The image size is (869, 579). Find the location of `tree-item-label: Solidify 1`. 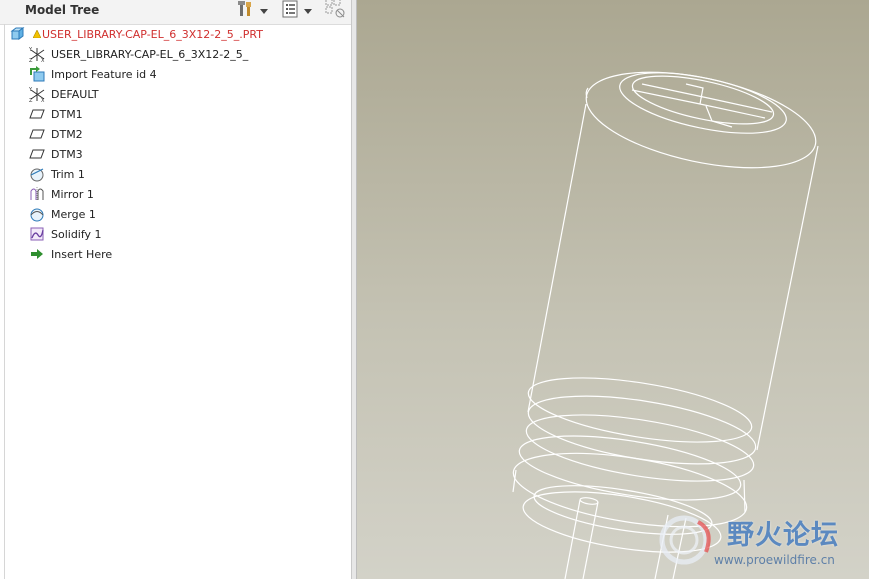

tree-item-label: Solidify 1 is located at coordinates (76, 234).